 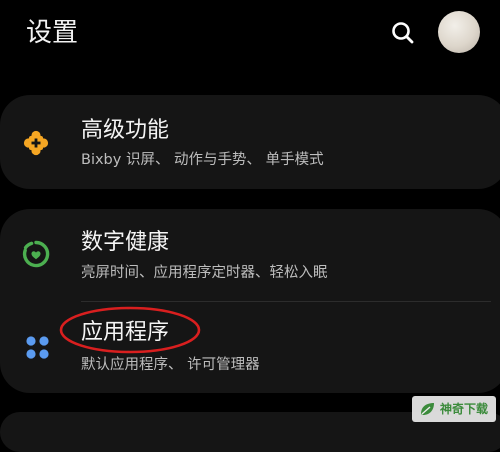 I want to click on puzzle-plus-icon, so click(x=36, y=143).